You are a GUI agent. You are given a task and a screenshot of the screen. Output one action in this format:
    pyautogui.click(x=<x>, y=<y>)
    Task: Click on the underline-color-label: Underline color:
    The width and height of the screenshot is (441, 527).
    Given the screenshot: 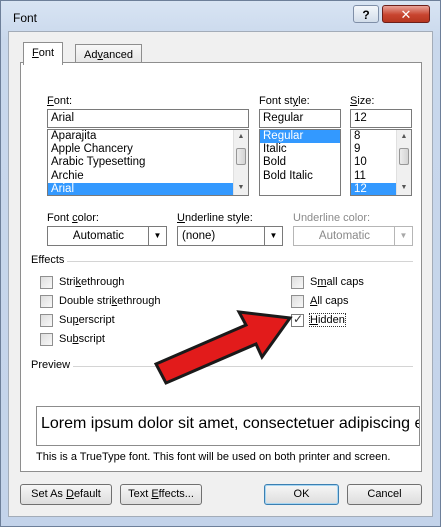 What is the action you would take?
    pyautogui.click(x=332, y=218)
    